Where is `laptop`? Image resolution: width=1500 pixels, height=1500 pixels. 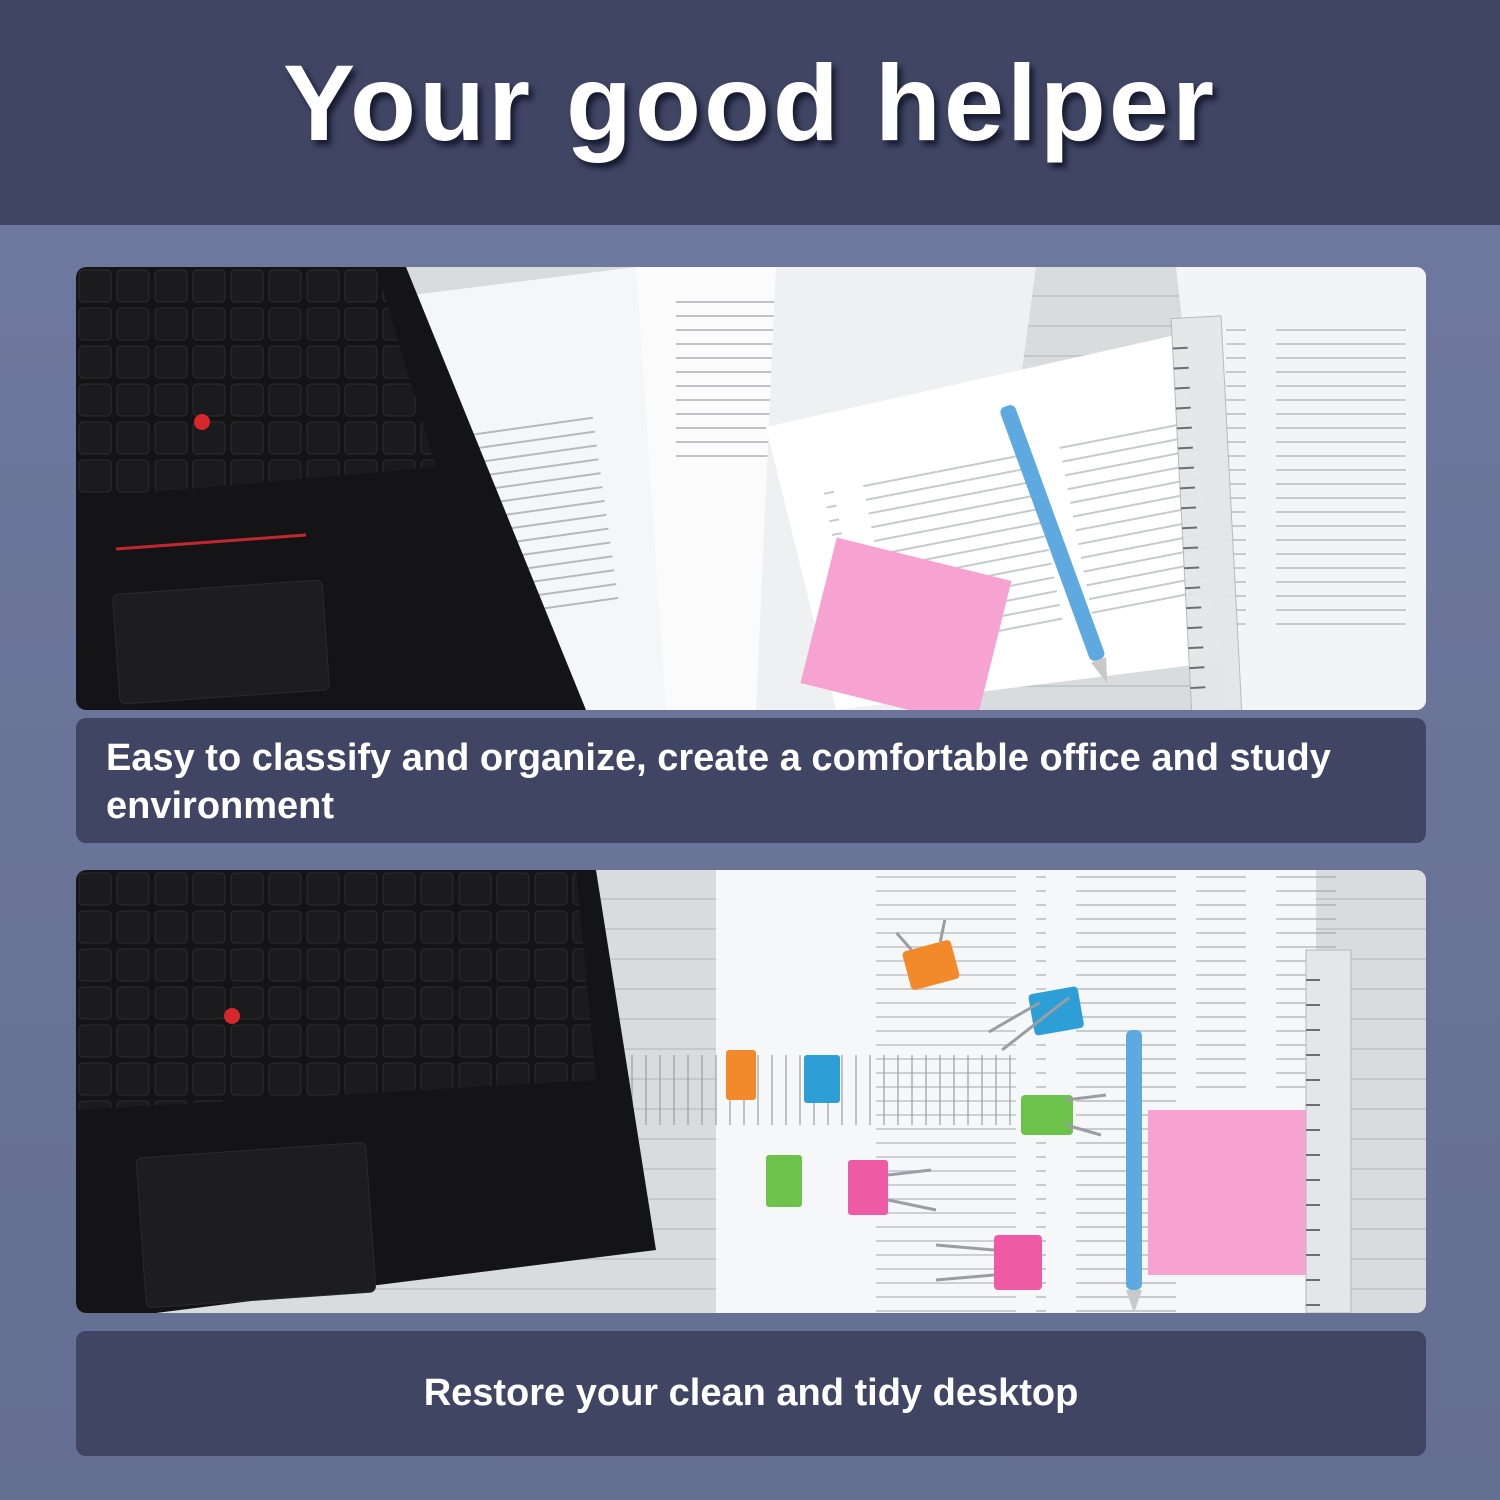
laptop is located at coordinates (366, 1091).